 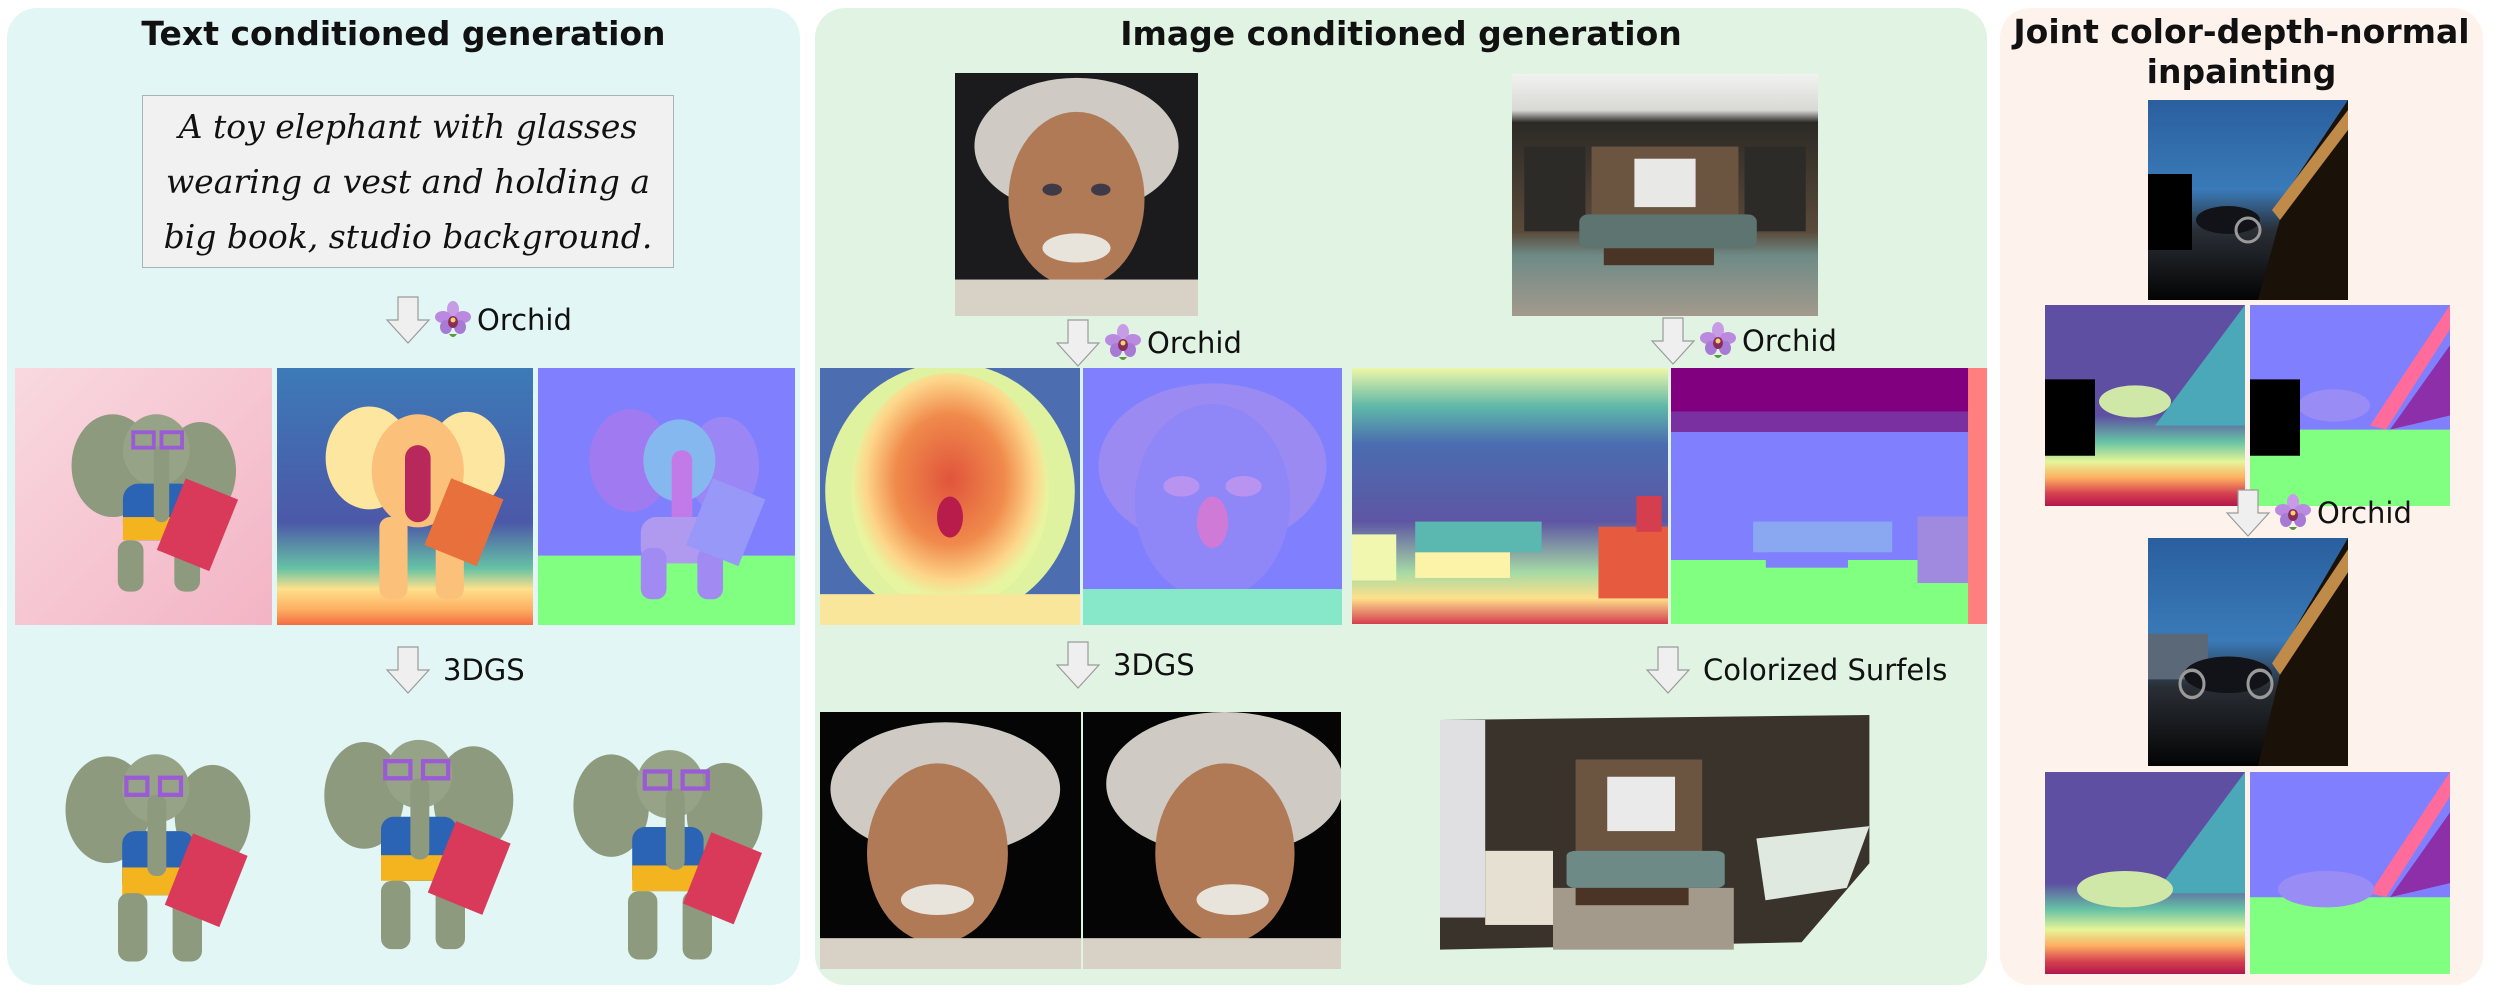 What do you see at coordinates (950, 496) in the screenshot?
I see `portrait-depth-map` at bounding box center [950, 496].